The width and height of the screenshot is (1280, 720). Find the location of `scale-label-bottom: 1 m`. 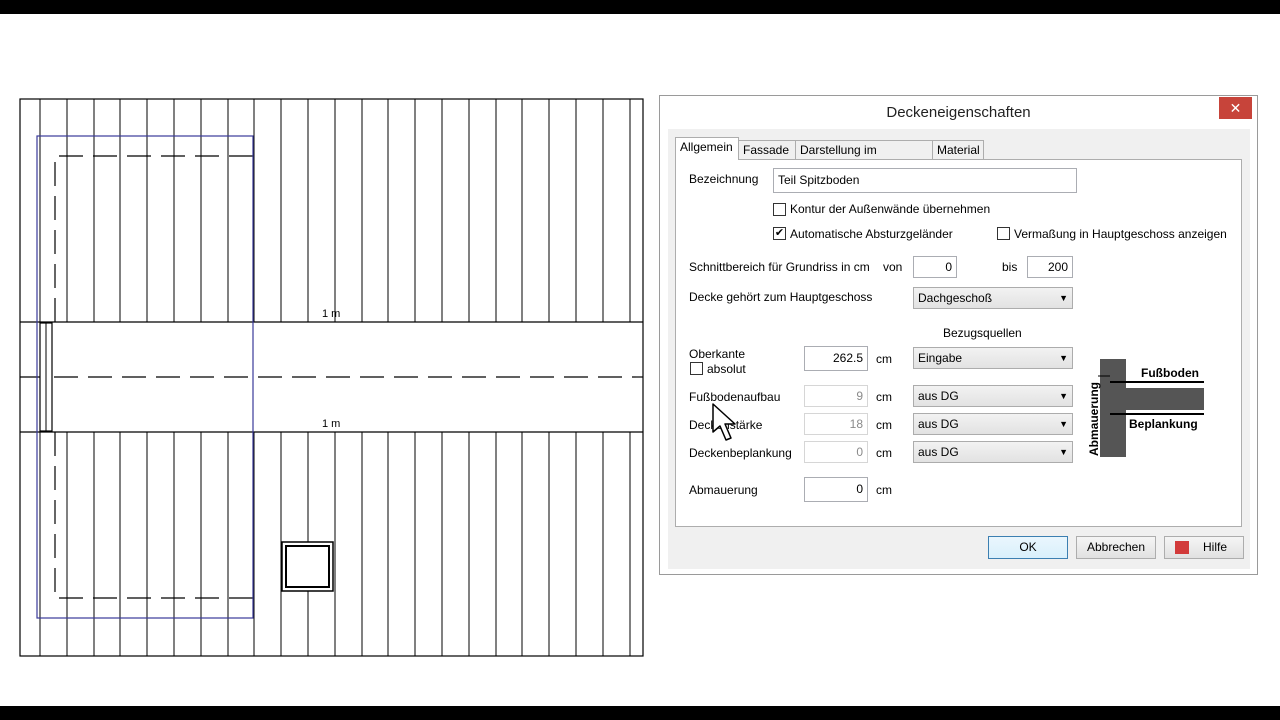

scale-label-bottom: 1 m is located at coordinates (331, 424).